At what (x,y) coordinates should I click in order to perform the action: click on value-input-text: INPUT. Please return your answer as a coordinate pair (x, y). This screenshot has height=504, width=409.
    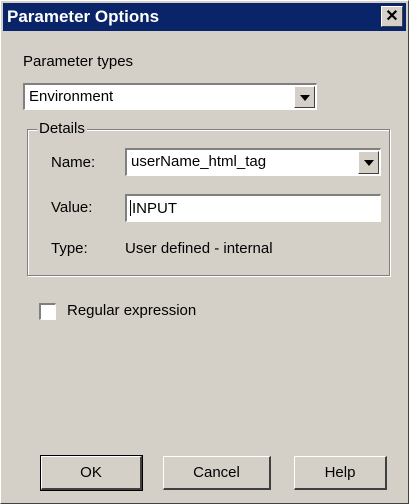
    Looking at the image, I should click on (154, 208).